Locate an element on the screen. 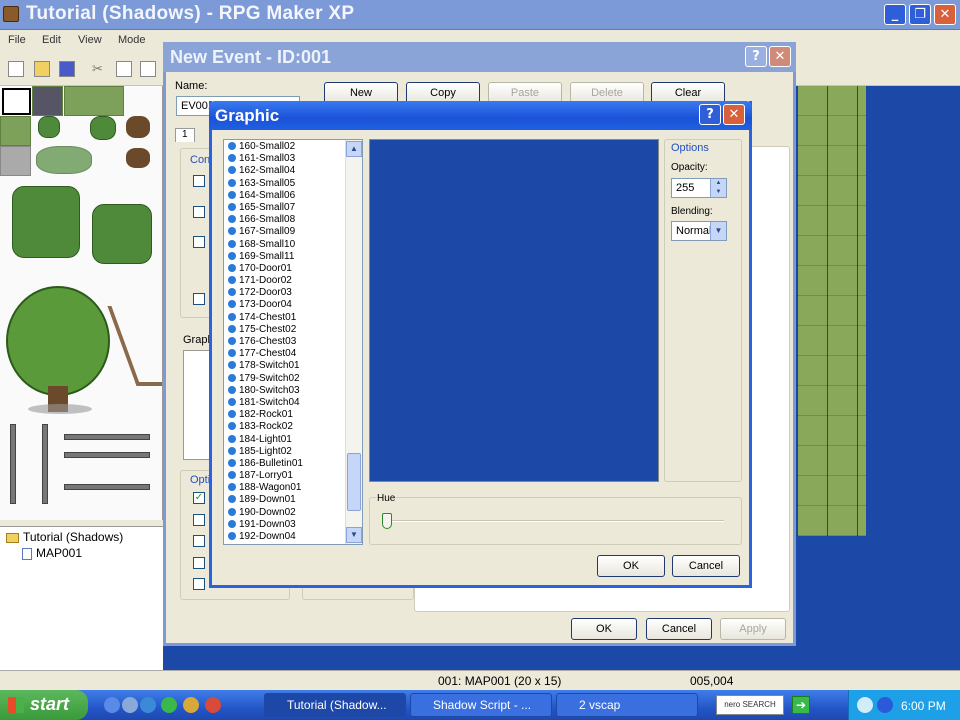 The height and width of the screenshot is (720, 960). graphic-list-item: 160-Small02 is located at coordinates (285, 147).